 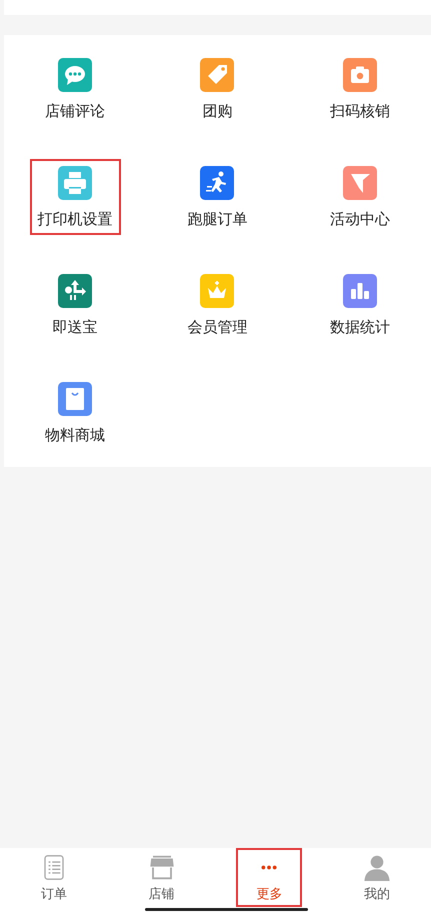 What do you see at coordinates (75, 197) in the screenshot?
I see `feature-item: 打印机设置` at bounding box center [75, 197].